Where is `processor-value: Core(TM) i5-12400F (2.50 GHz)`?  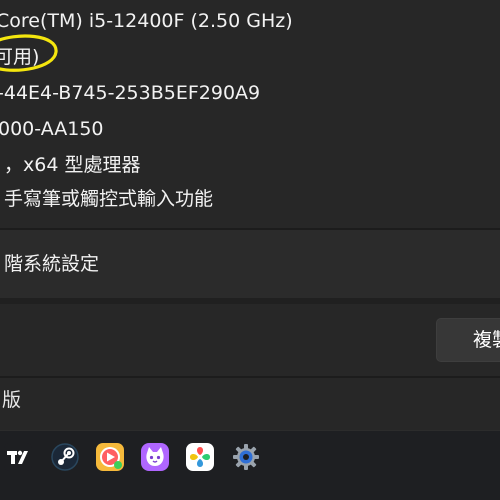
processor-value: Core(TM) i5-12400F (2.50 GHz) is located at coordinates (146, 21).